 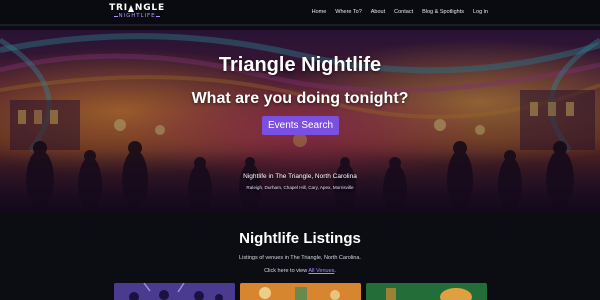 I want to click on listings-cta: Click here to view All Venues., so click(x=300, y=271).